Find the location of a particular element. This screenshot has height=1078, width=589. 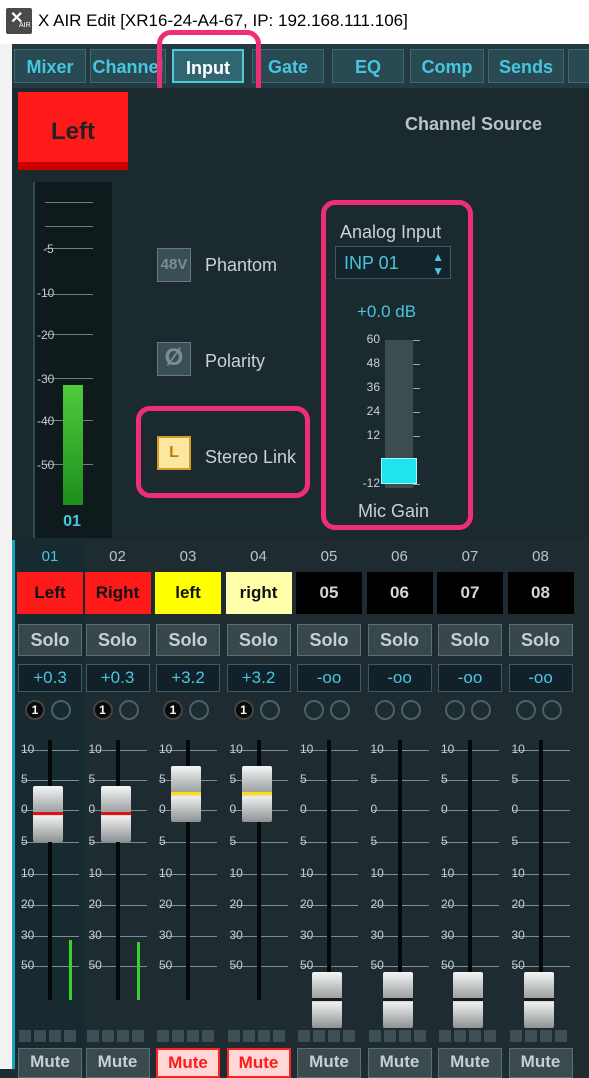

tab-channel: Channel is located at coordinates (128, 66).